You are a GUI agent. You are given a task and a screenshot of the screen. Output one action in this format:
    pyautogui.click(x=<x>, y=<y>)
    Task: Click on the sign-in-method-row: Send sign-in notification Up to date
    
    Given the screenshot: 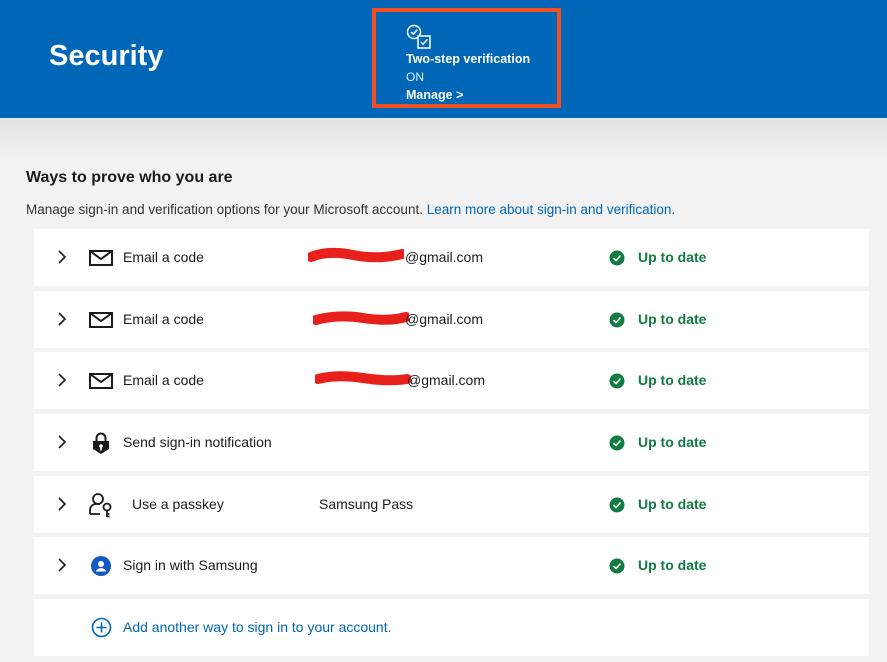 What is the action you would take?
    pyautogui.click(x=451, y=442)
    